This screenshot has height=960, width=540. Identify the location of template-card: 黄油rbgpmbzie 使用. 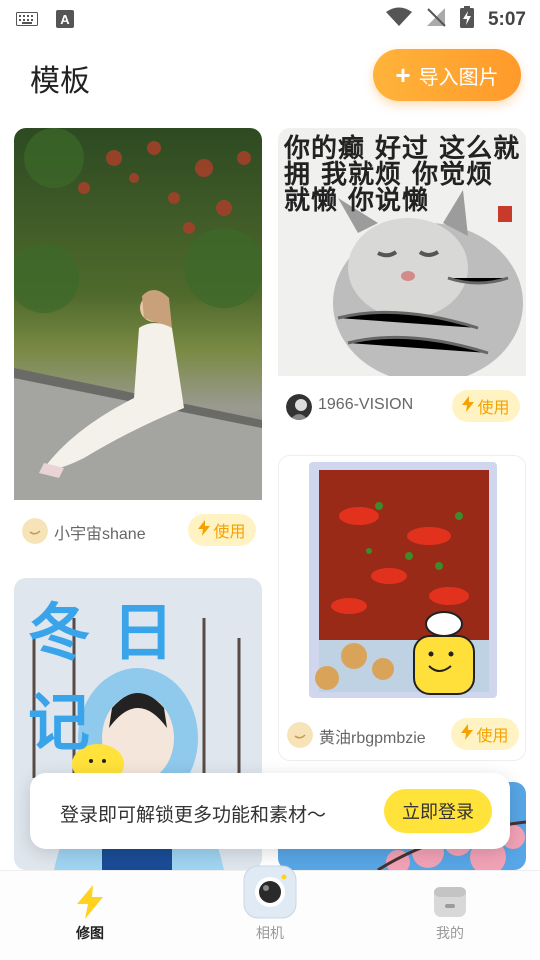
(402, 608).